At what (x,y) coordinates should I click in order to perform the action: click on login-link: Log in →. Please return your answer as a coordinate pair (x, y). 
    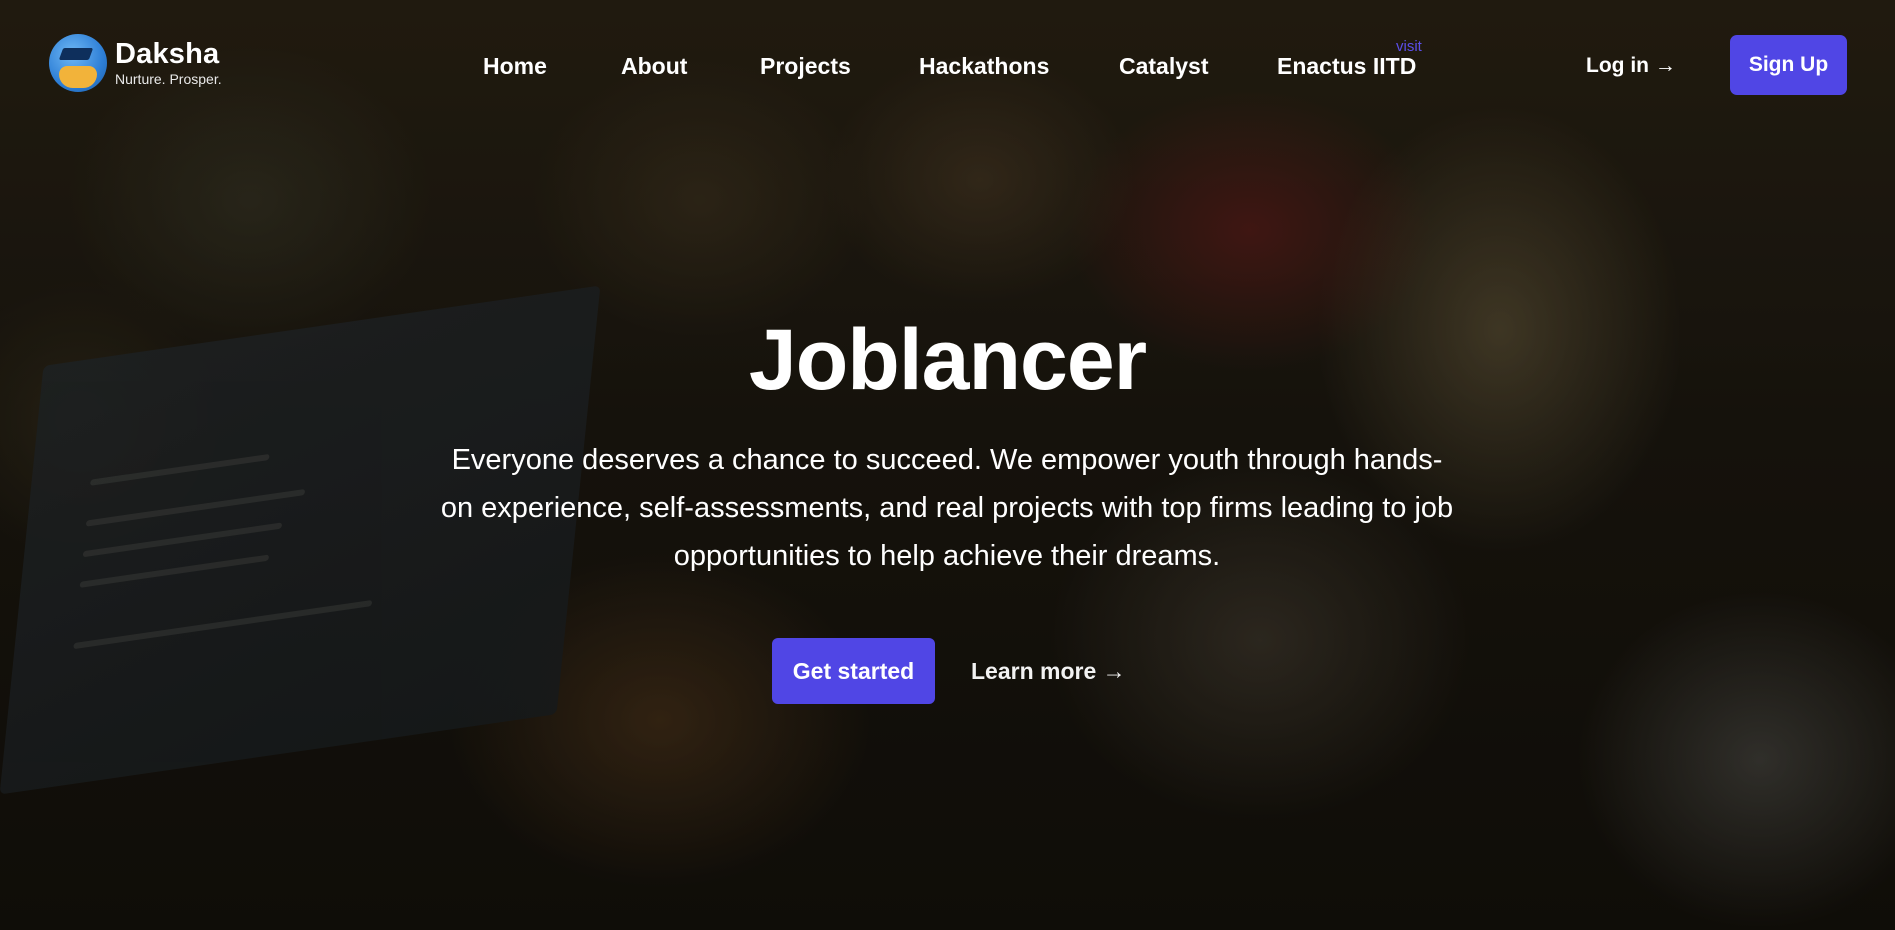
    Looking at the image, I should click on (1631, 66).